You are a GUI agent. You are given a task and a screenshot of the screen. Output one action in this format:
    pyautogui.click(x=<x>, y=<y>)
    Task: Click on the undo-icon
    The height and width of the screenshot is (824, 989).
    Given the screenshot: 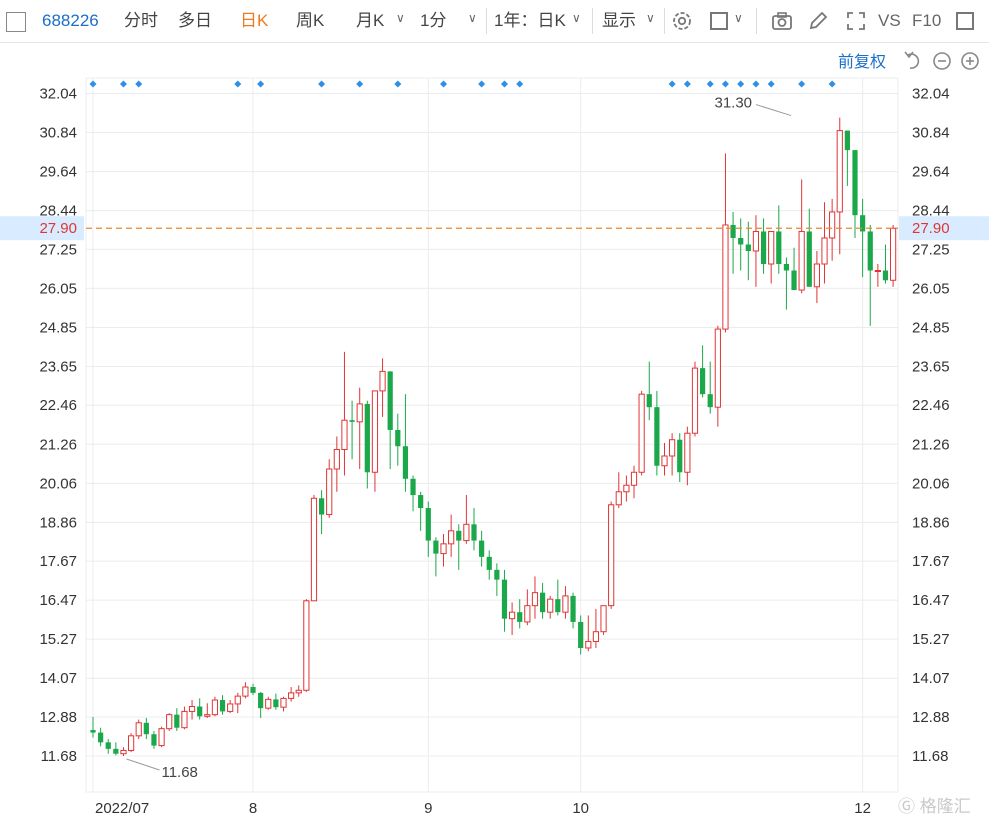 What is the action you would take?
    pyautogui.click(x=912, y=60)
    